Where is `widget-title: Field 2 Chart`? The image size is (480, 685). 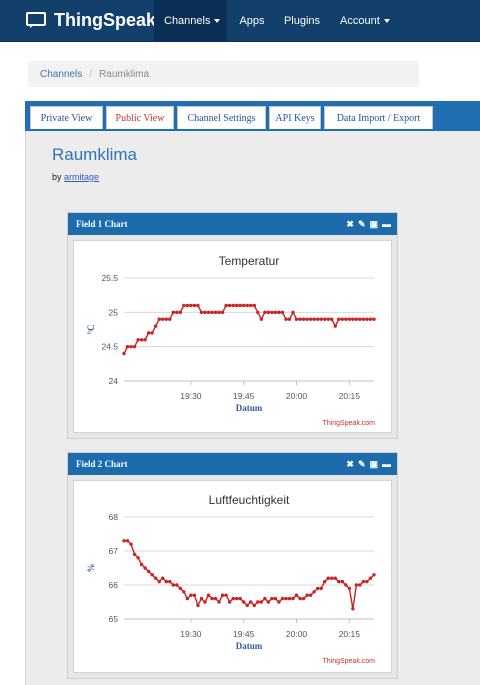
widget-title: Field 2 Chart is located at coordinates (102, 464).